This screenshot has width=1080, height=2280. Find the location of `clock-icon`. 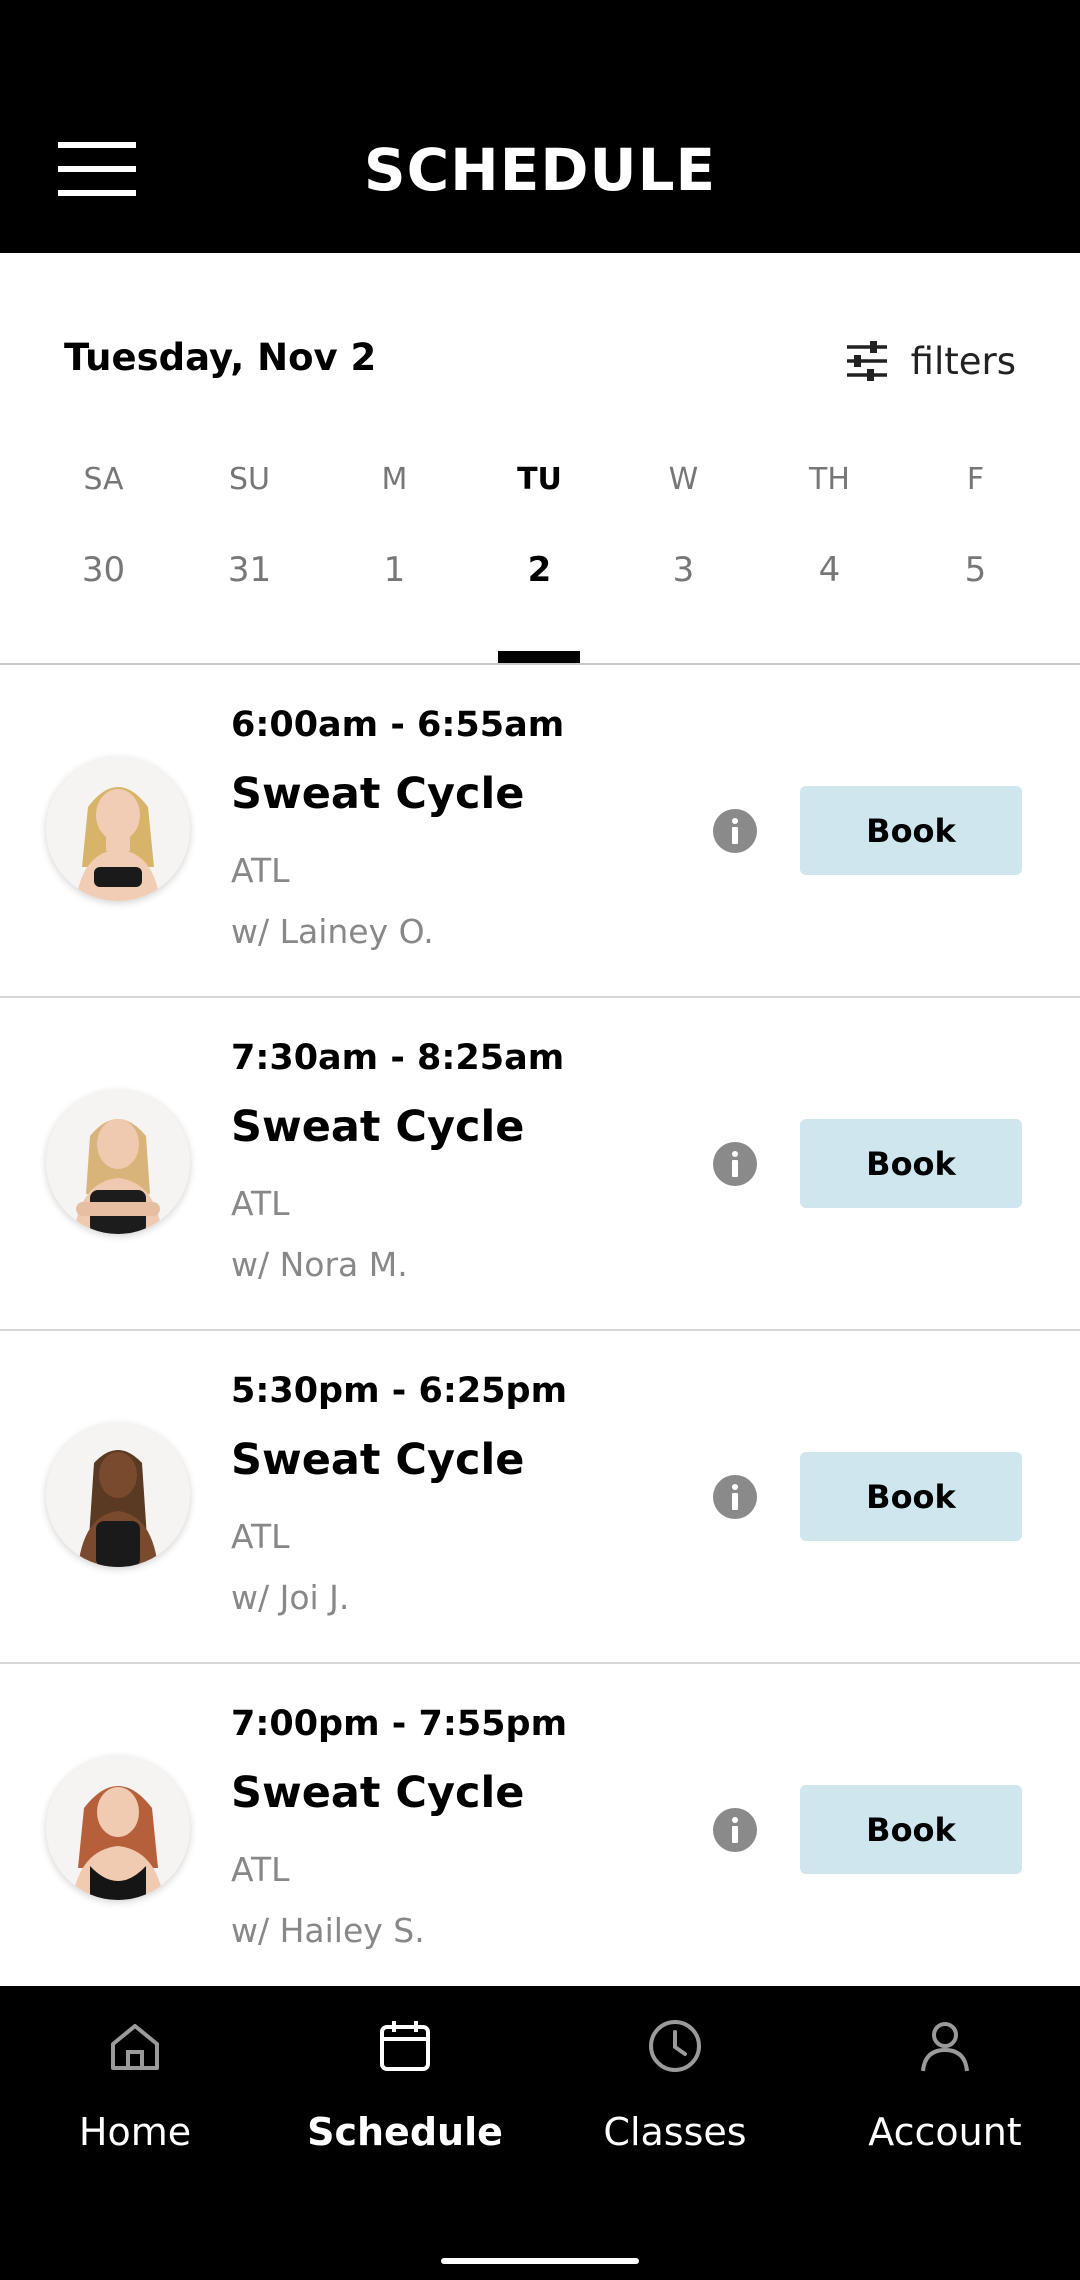

clock-icon is located at coordinates (675, 2046).